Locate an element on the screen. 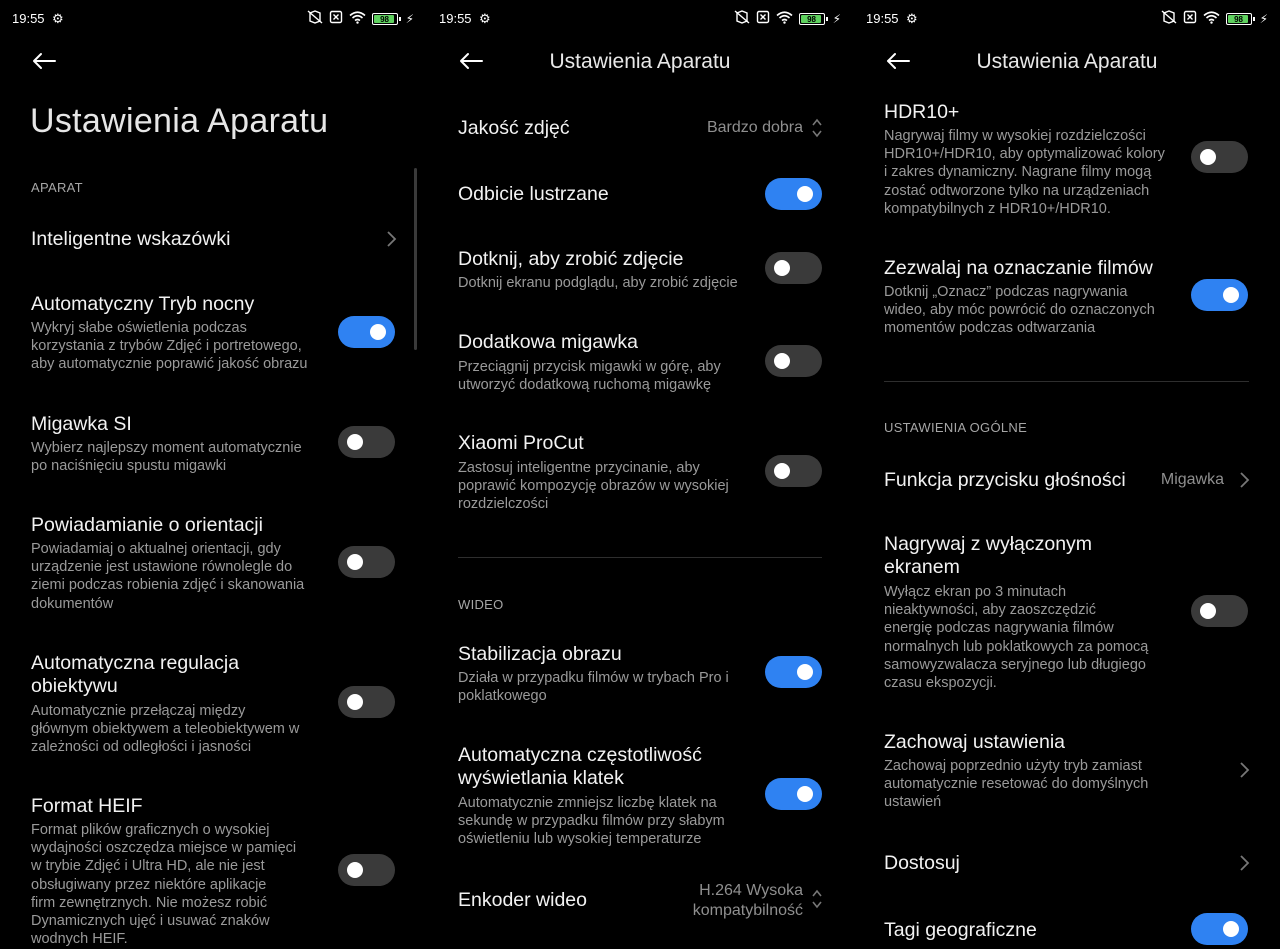  setting-title-tap-to-shoot: Dotknij, aby zrobić zdjęcie is located at coordinates (570, 259).